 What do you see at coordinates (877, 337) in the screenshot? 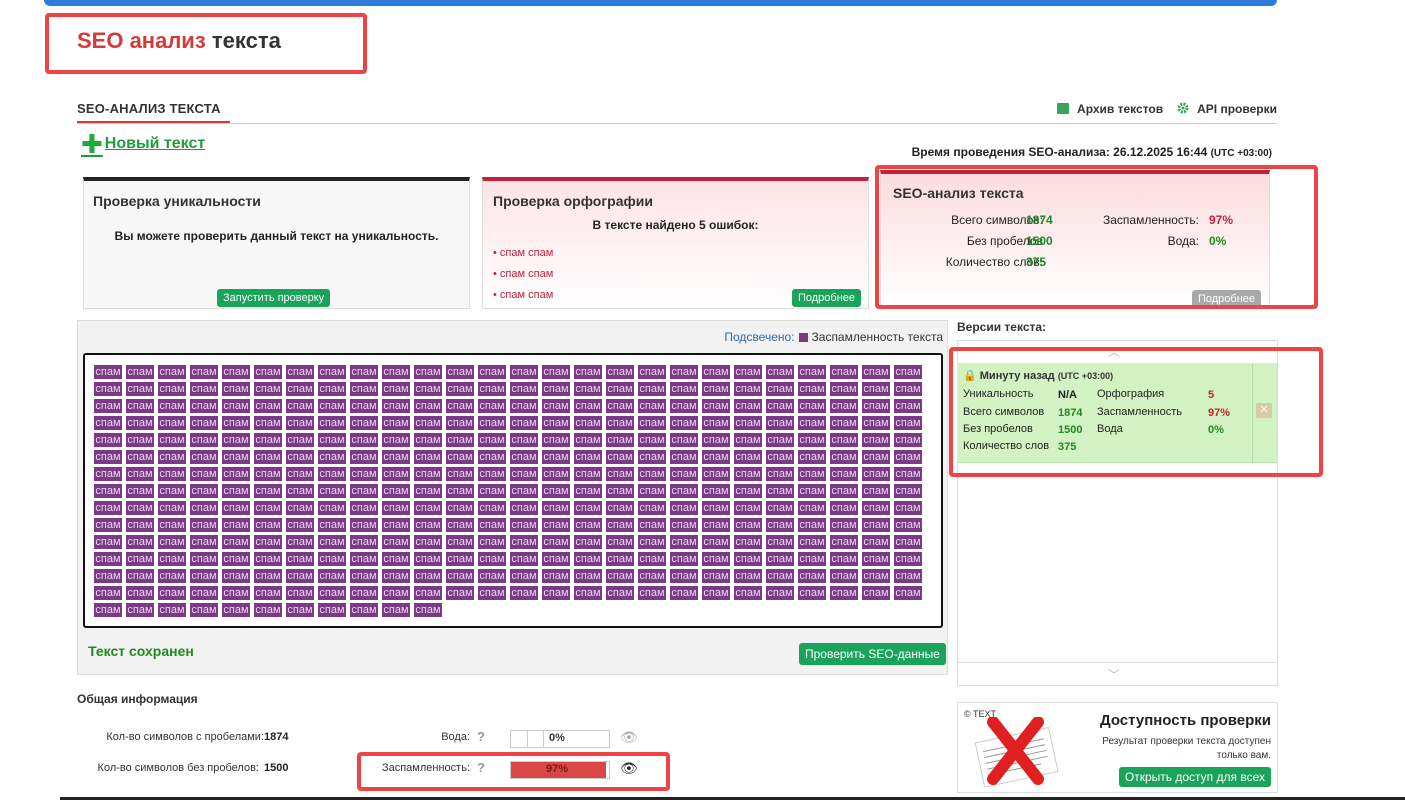
I see `highlight-value: Заспамленность текста` at bounding box center [877, 337].